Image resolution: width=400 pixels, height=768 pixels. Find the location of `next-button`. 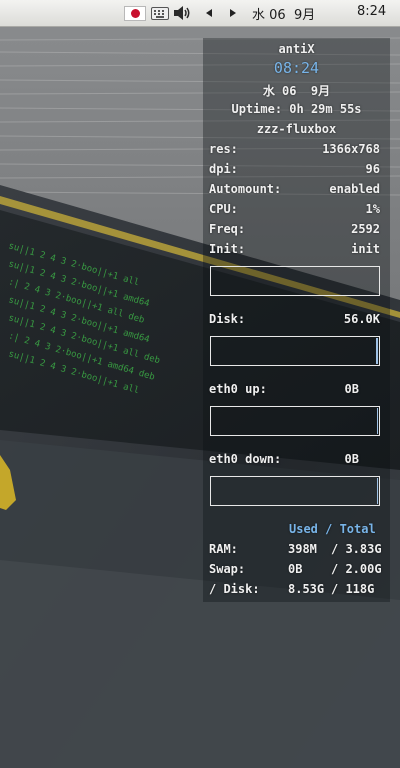

next-button is located at coordinates (233, 13).